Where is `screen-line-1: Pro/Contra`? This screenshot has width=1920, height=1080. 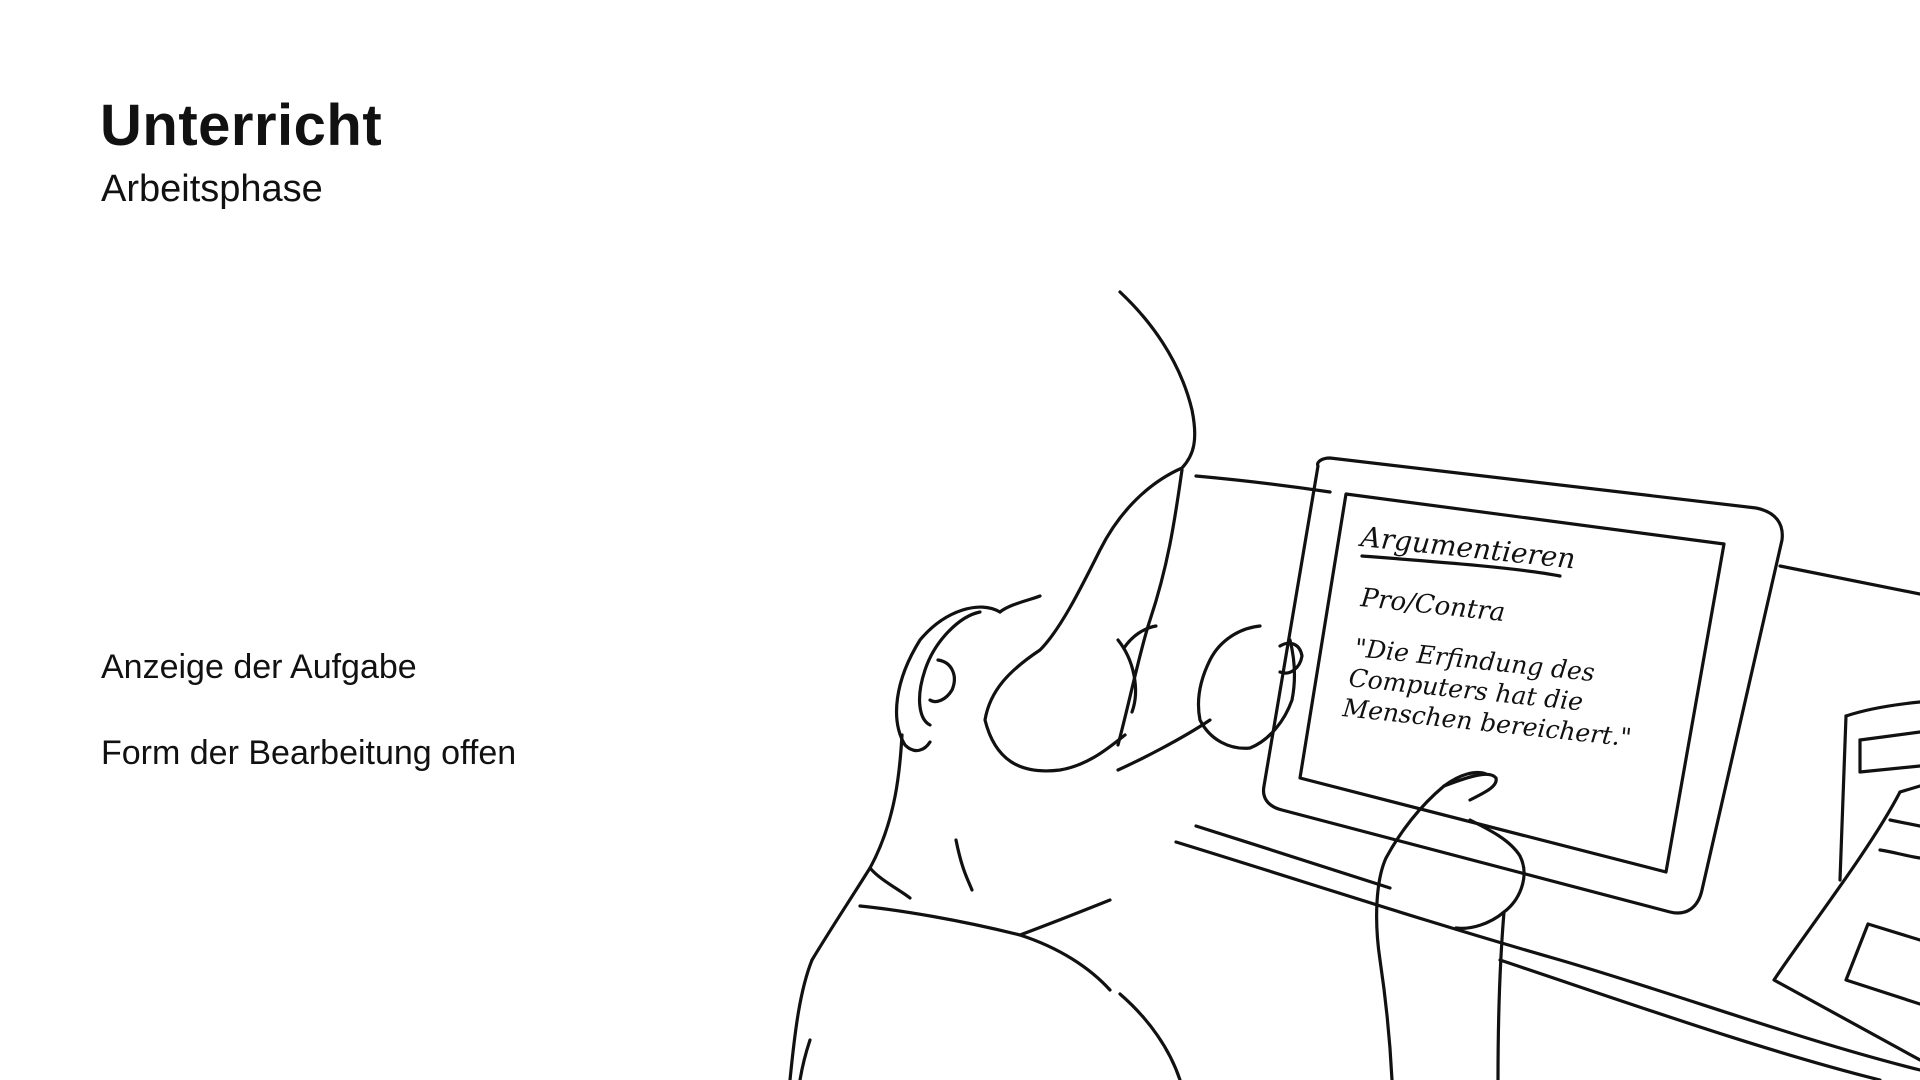 screen-line-1: Pro/Contra is located at coordinates (1432, 605).